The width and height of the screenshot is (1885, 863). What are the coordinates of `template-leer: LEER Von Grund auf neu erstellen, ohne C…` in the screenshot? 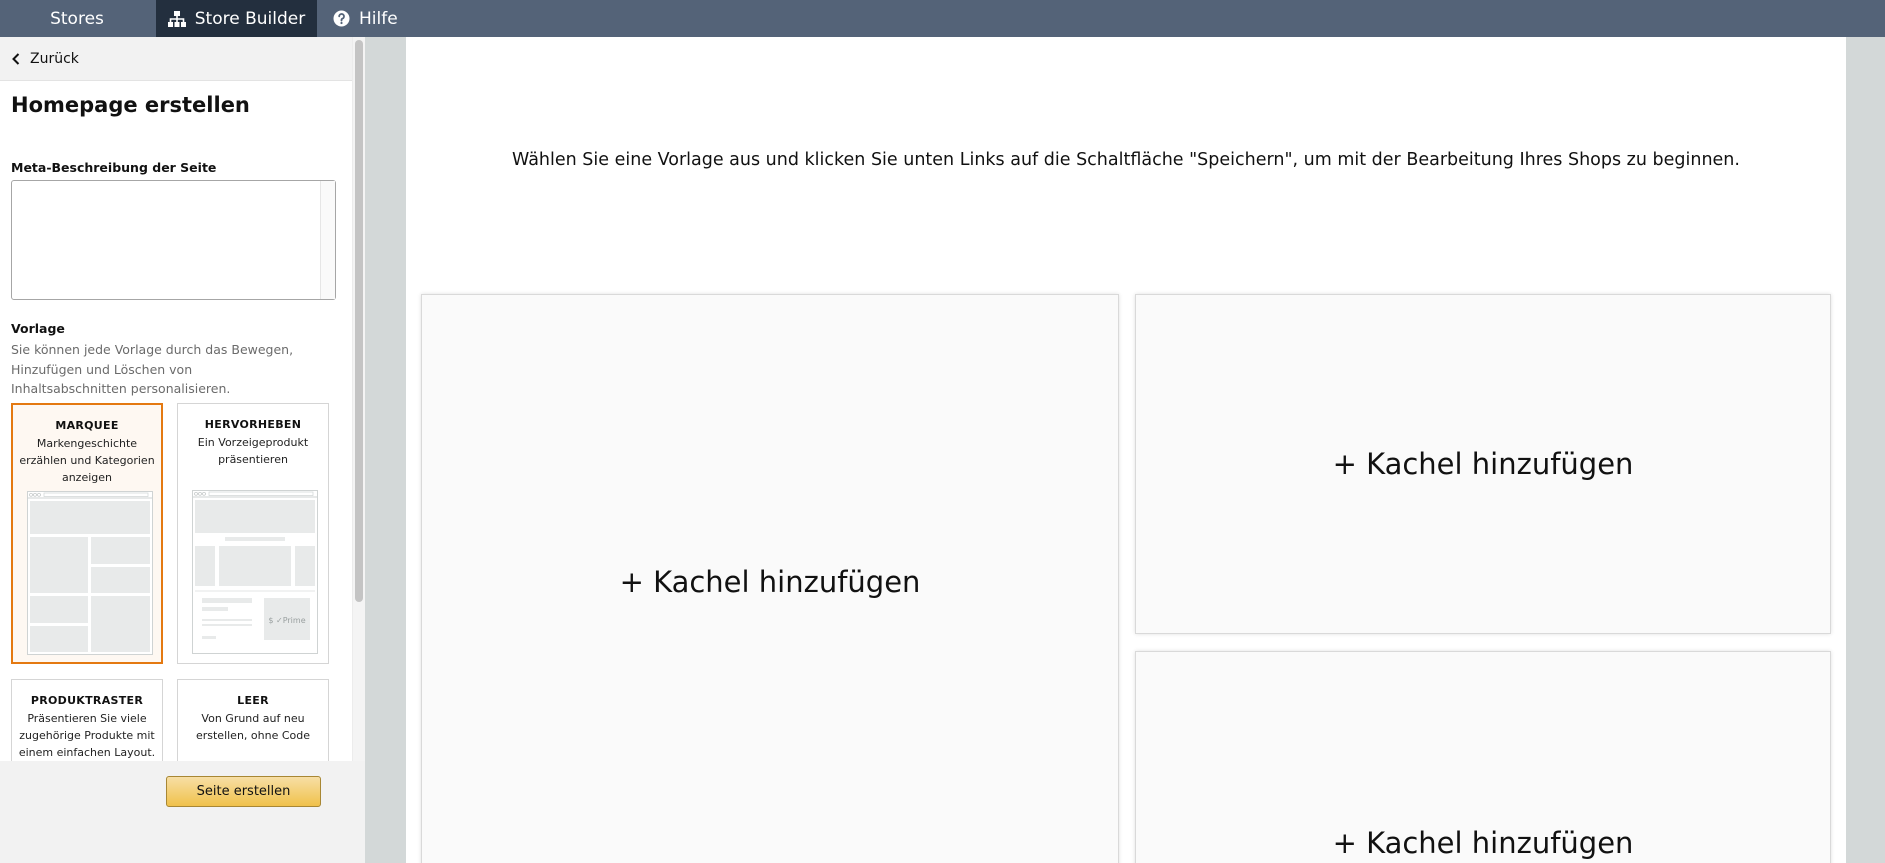 It's located at (253, 720).